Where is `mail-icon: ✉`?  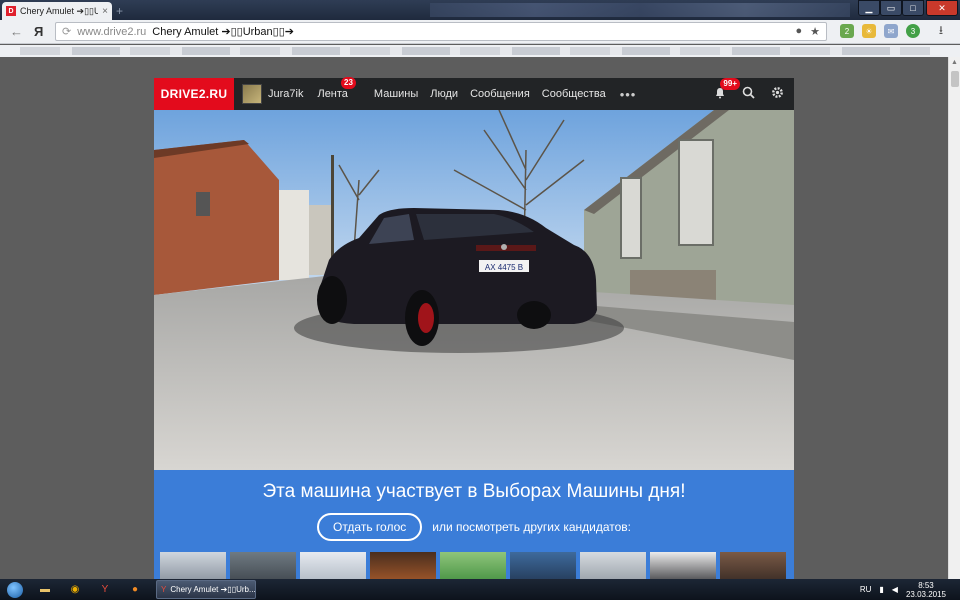 mail-icon: ✉ is located at coordinates (891, 31).